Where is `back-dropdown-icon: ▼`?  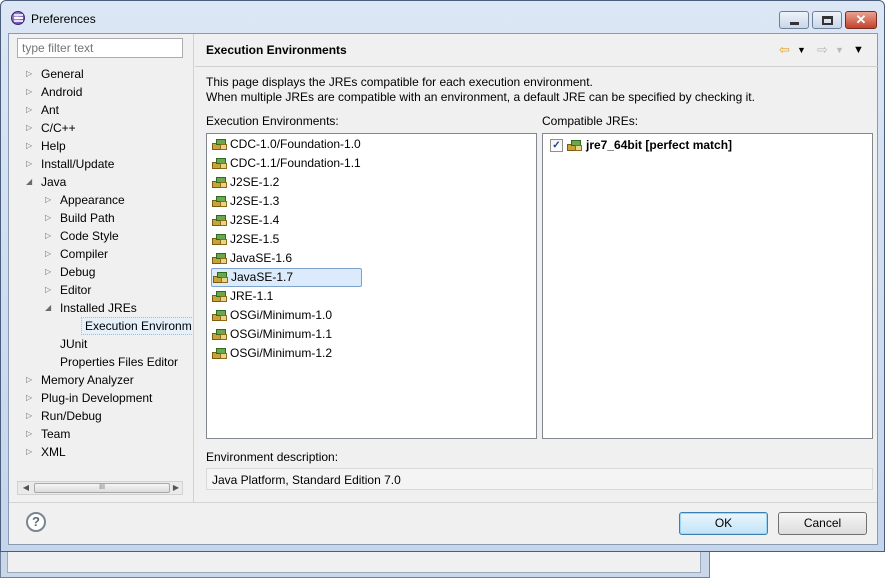 back-dropdown-icon: ▼ is located at coordinates (801, 50).